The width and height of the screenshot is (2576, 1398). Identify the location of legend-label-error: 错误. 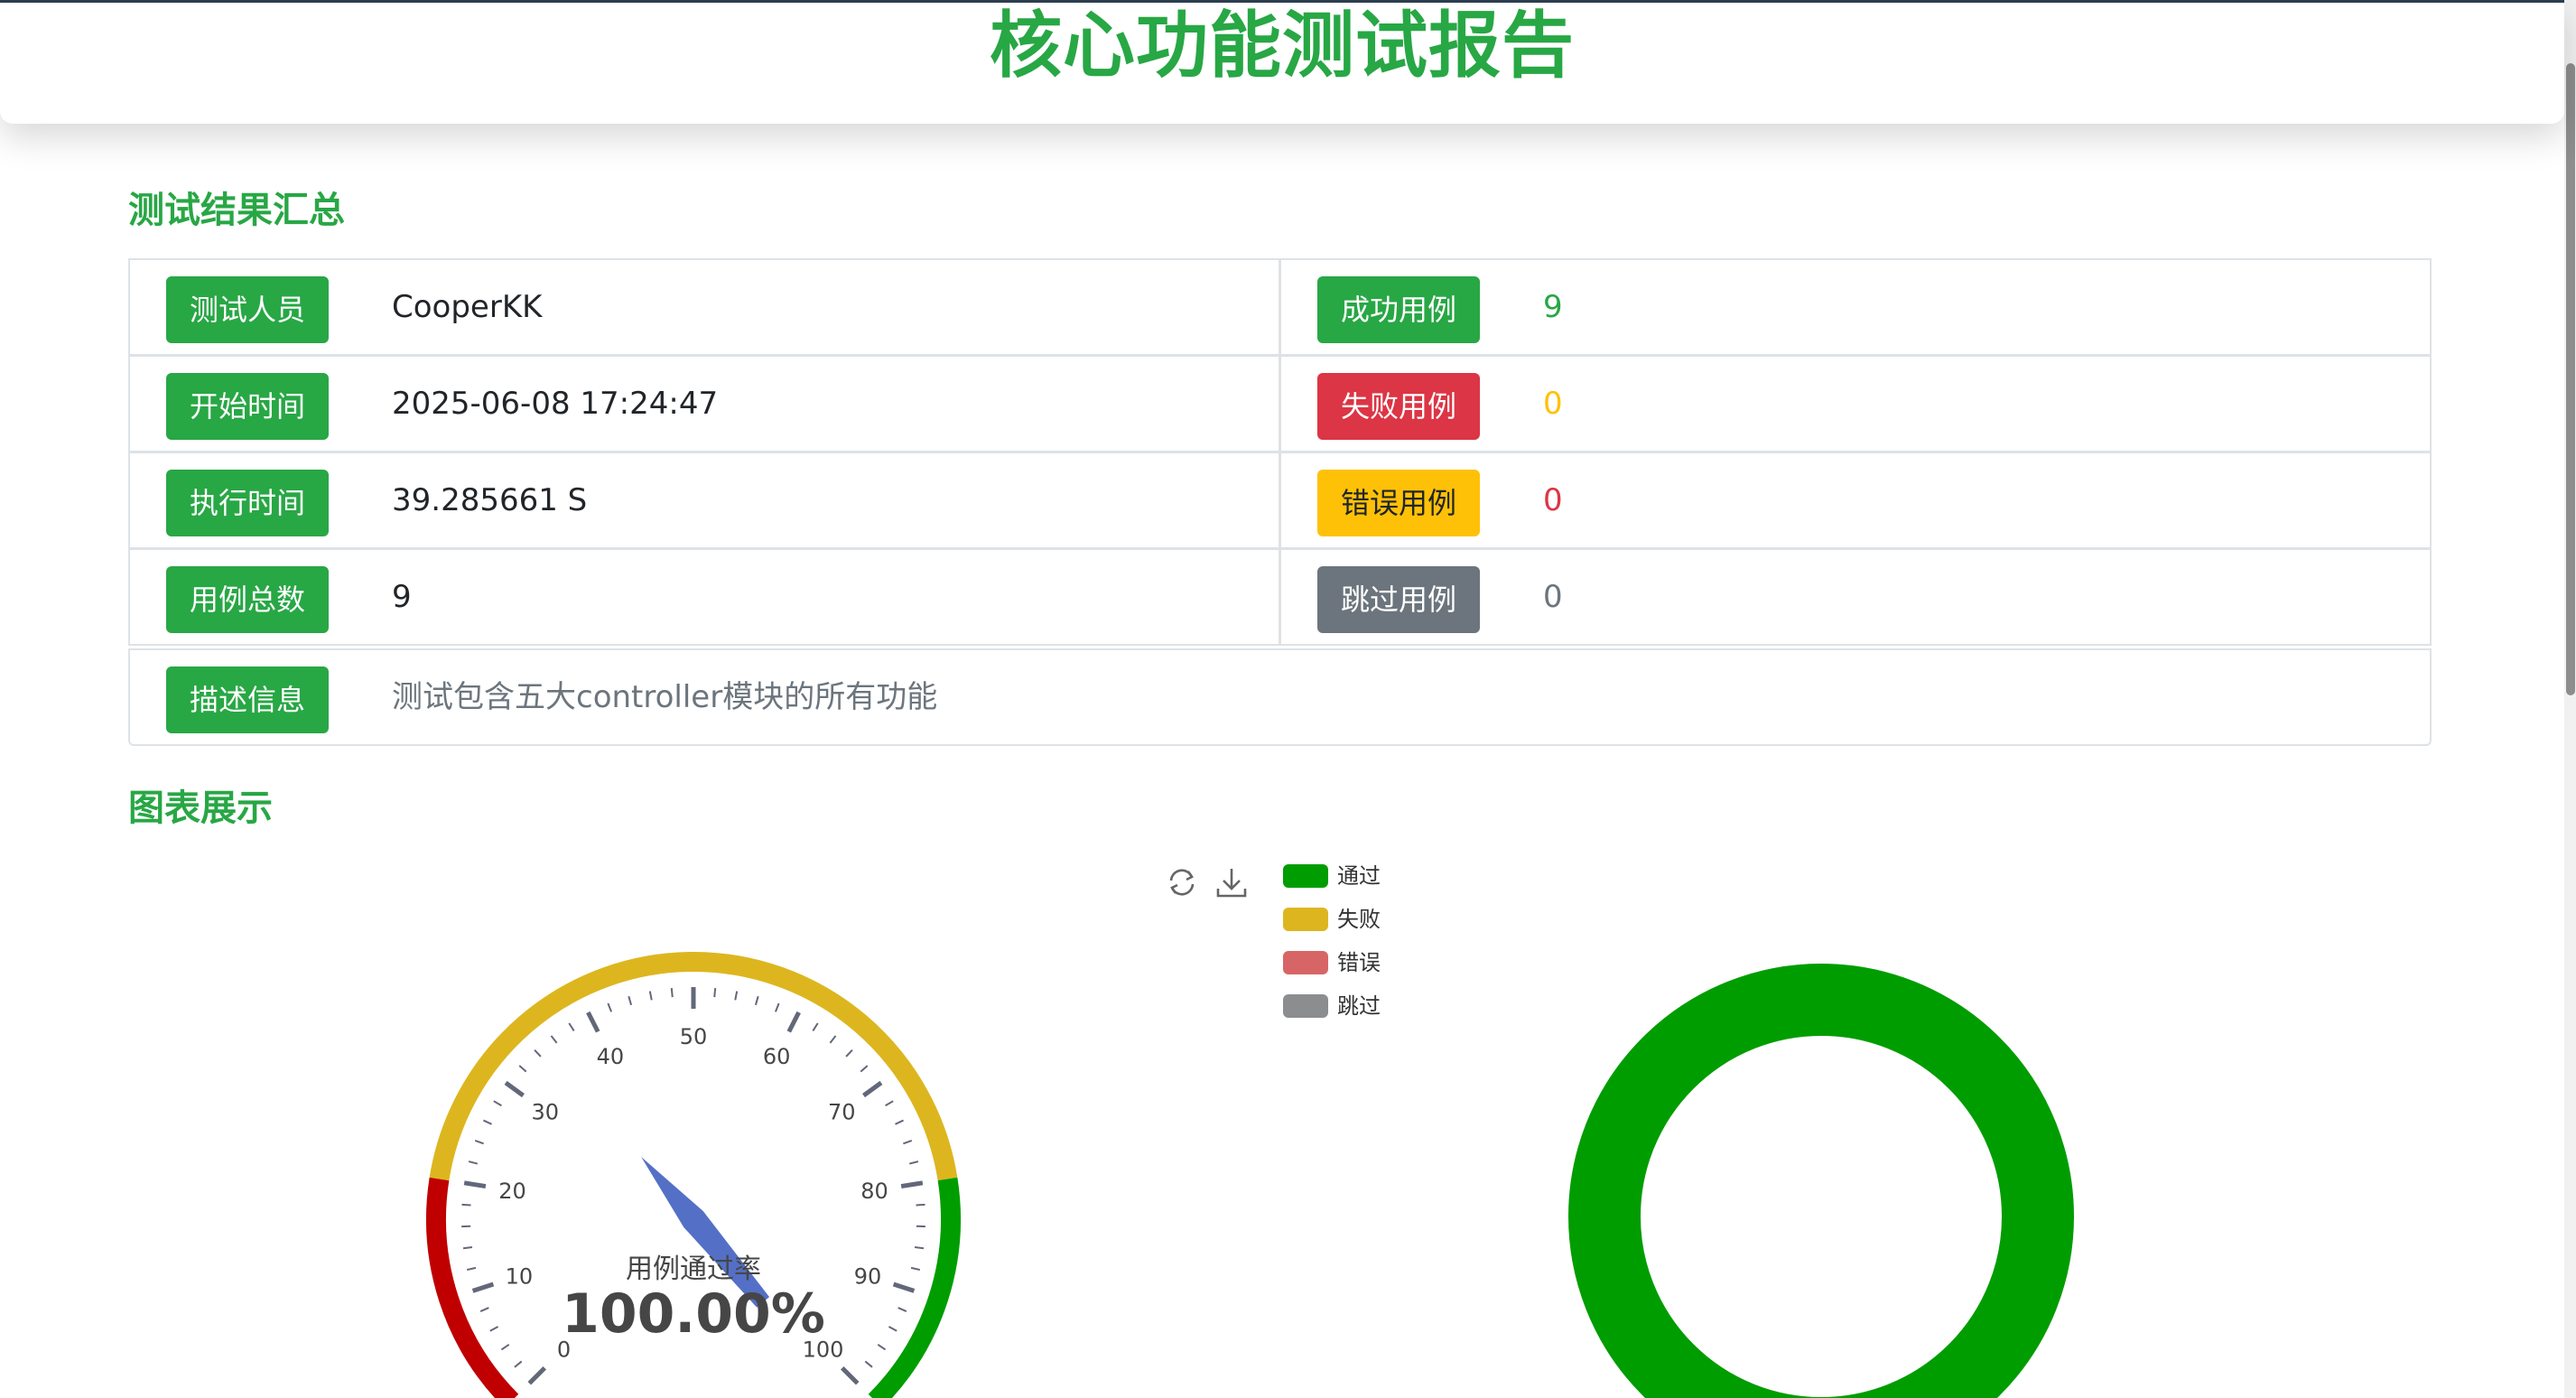
(1359, 962).